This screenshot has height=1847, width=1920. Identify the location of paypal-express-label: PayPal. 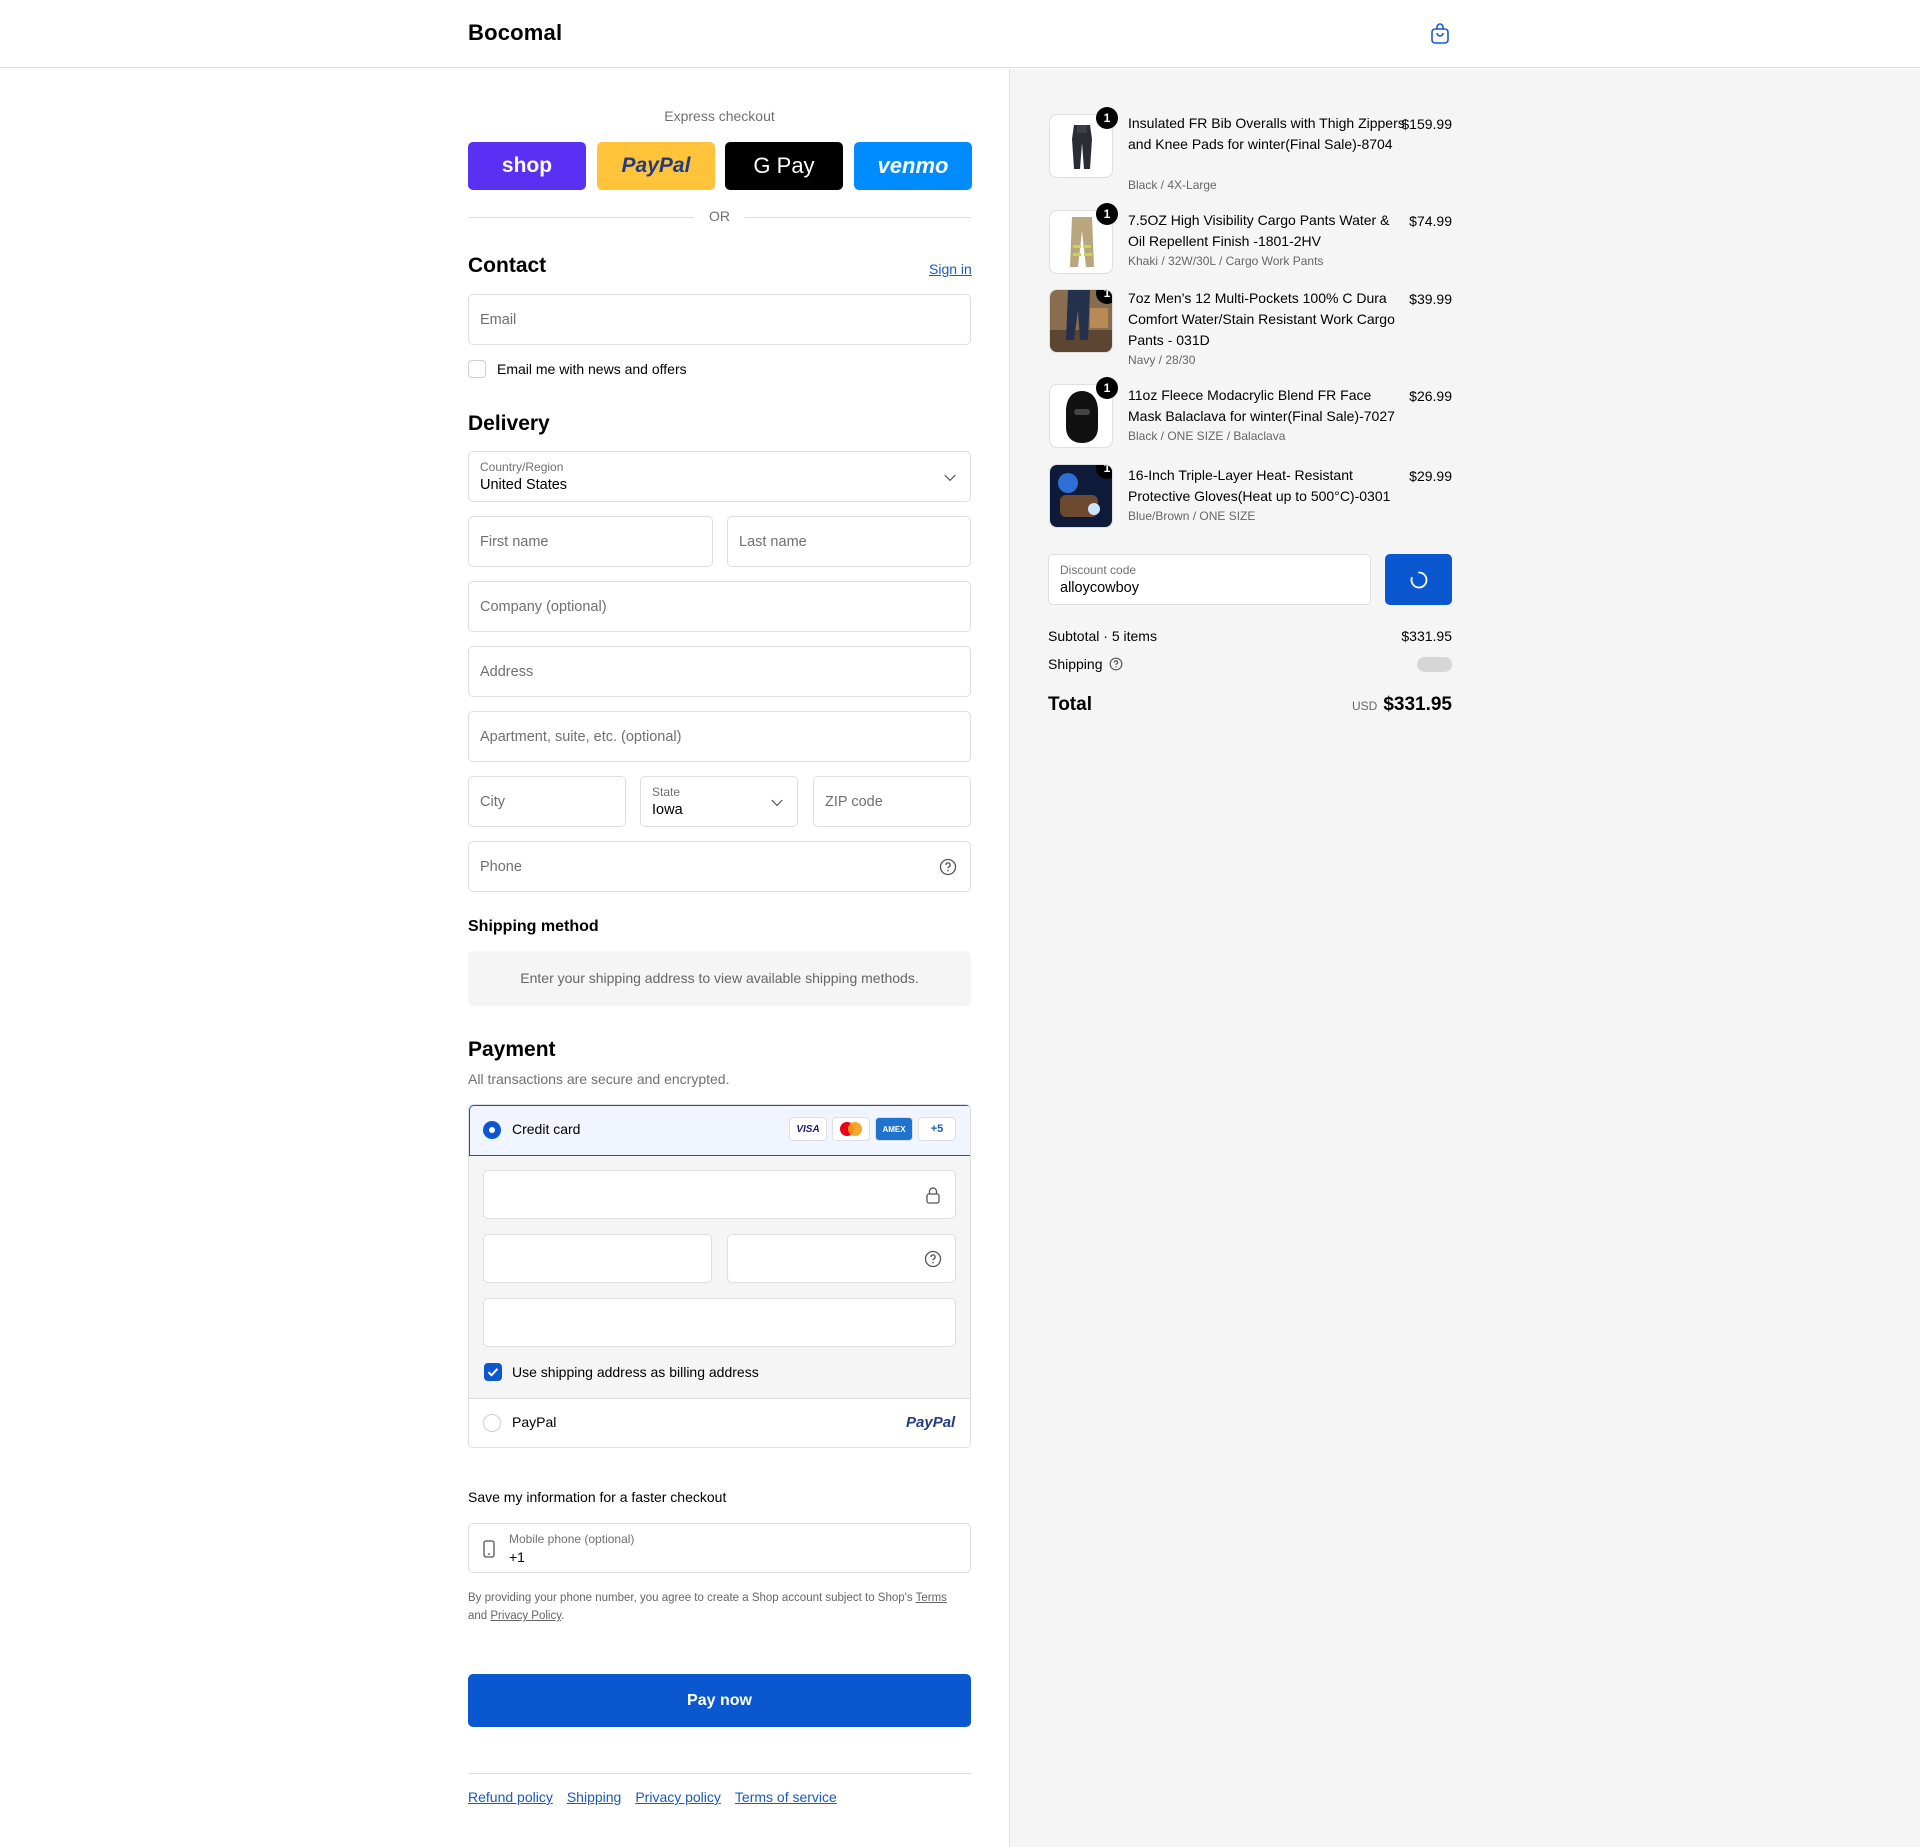
(656, 165).